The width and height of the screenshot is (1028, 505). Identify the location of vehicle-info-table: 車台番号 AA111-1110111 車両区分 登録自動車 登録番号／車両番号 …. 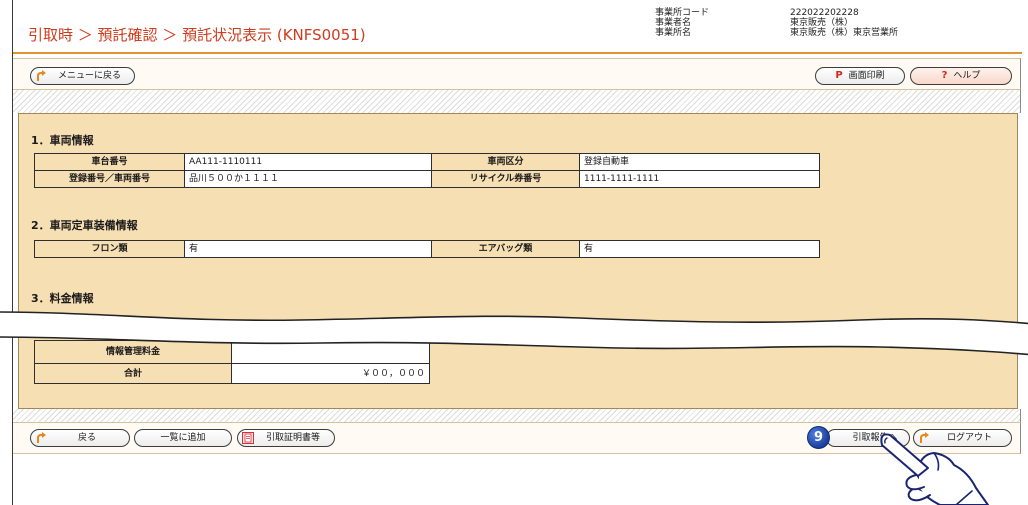
(427, 170).